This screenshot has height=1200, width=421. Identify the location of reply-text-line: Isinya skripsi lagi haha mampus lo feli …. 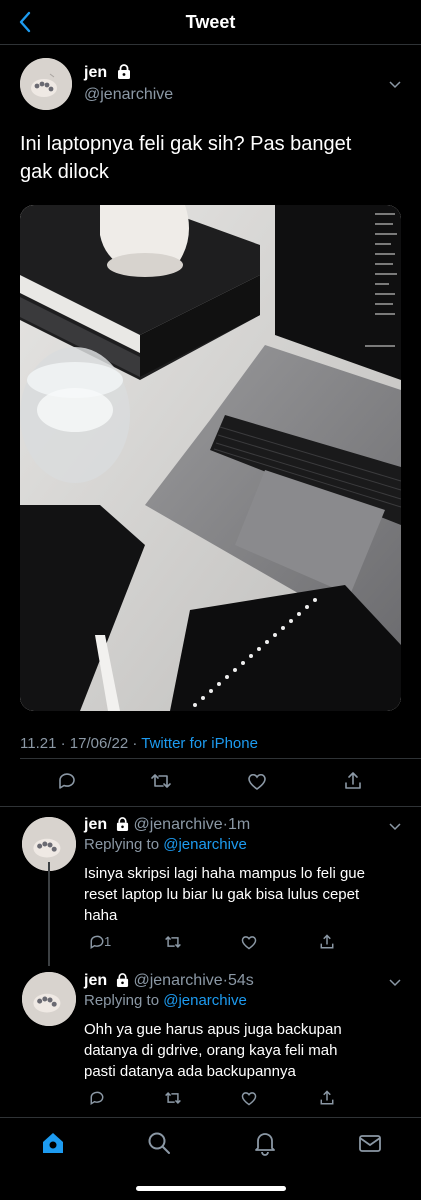
(224, 873).